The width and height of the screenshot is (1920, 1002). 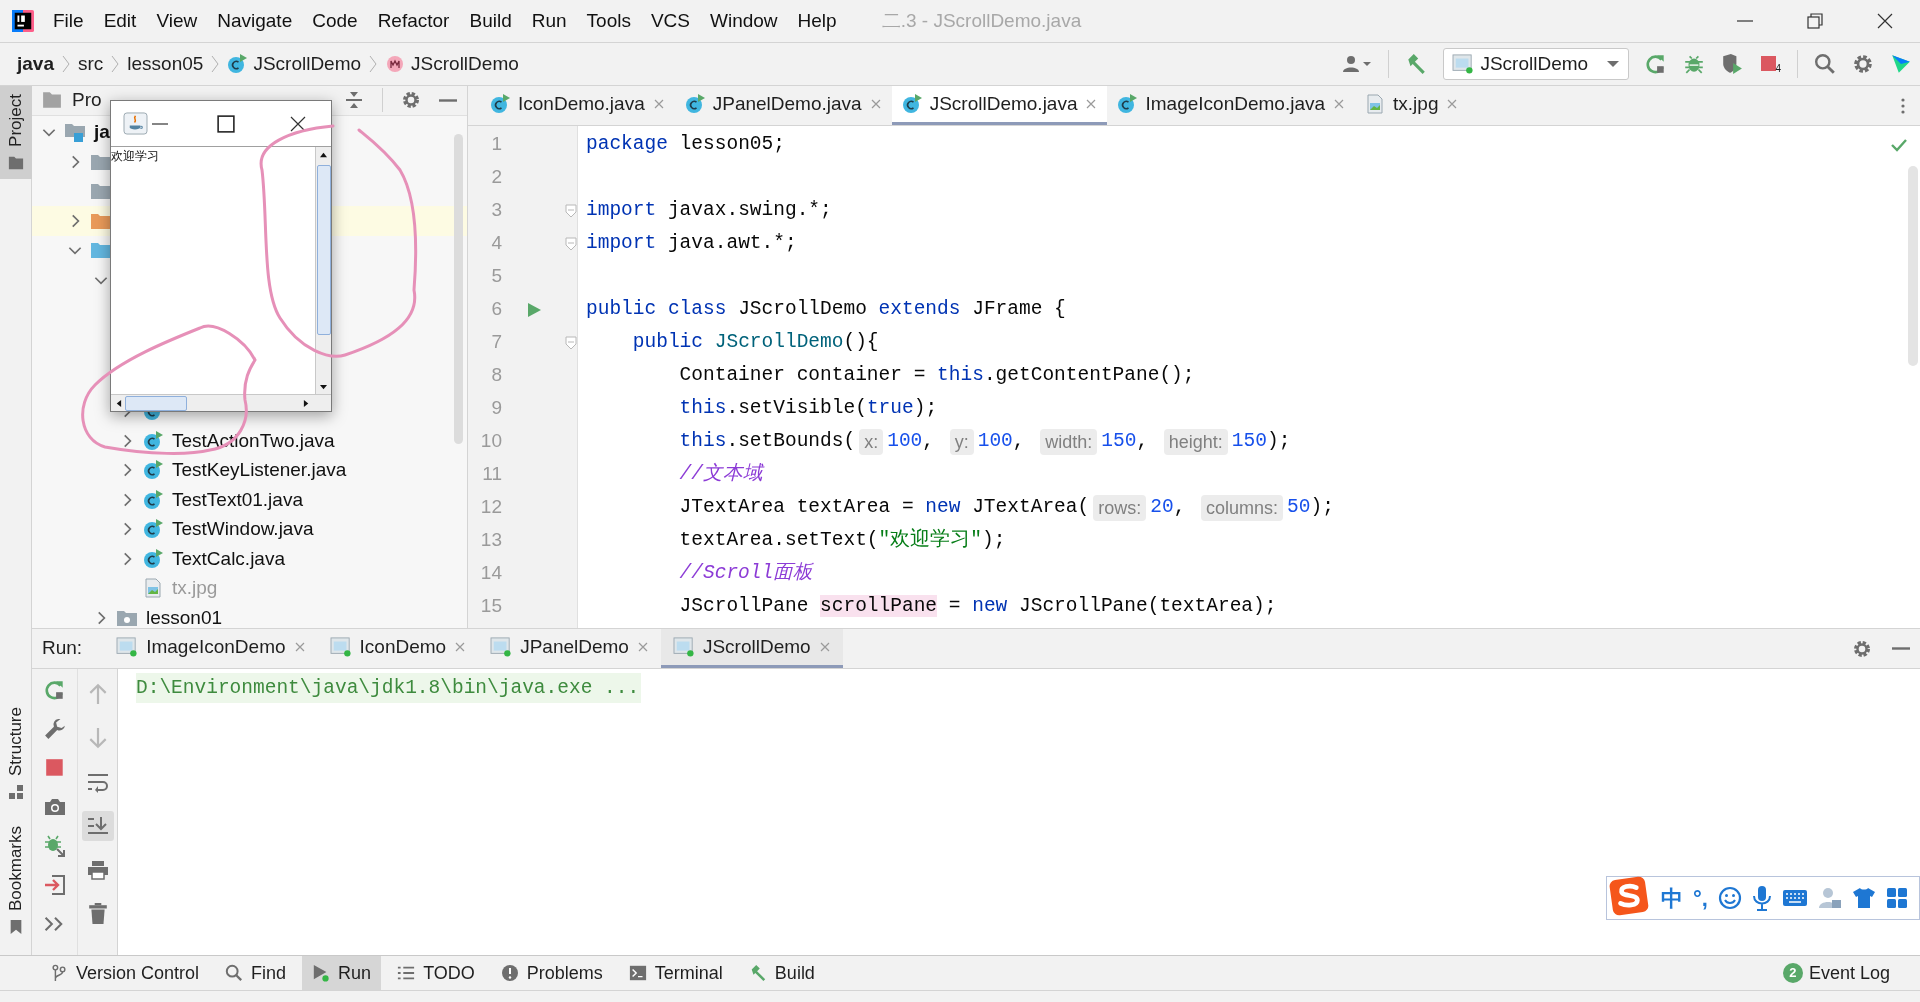 What do you see at coordinates (1836, 973) in the screenshot?
I see `event-log-button: 2 Event Log` at bounding box center [1836, 973].